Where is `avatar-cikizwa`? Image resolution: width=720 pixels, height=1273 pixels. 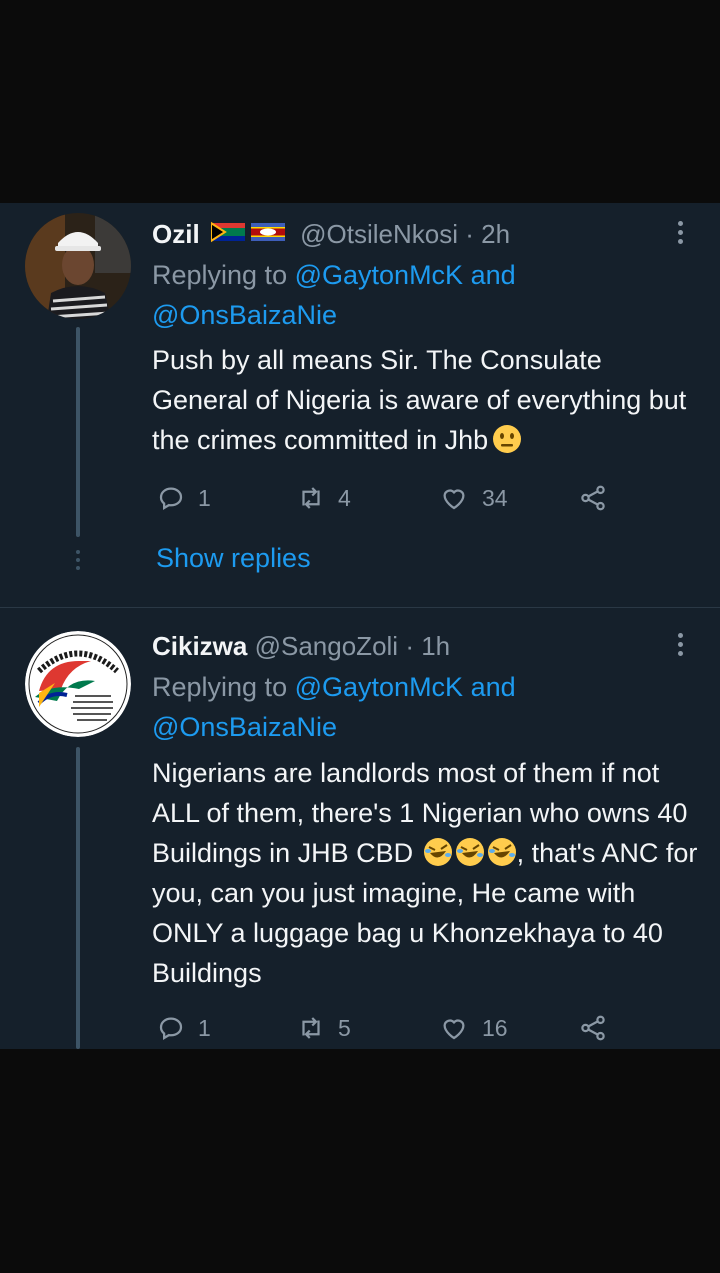
avatar-cikizwa is located at coordinates (78, 684).